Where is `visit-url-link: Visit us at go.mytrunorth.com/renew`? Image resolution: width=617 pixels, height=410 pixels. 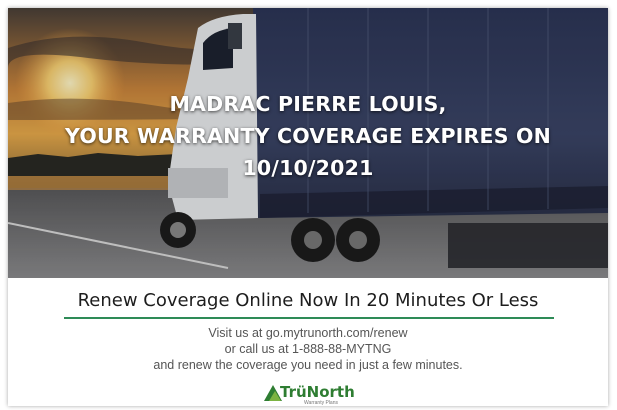
visit-url-link: Visit us at go.mytrunorth.com/renew is located at coordinates (308, 333).